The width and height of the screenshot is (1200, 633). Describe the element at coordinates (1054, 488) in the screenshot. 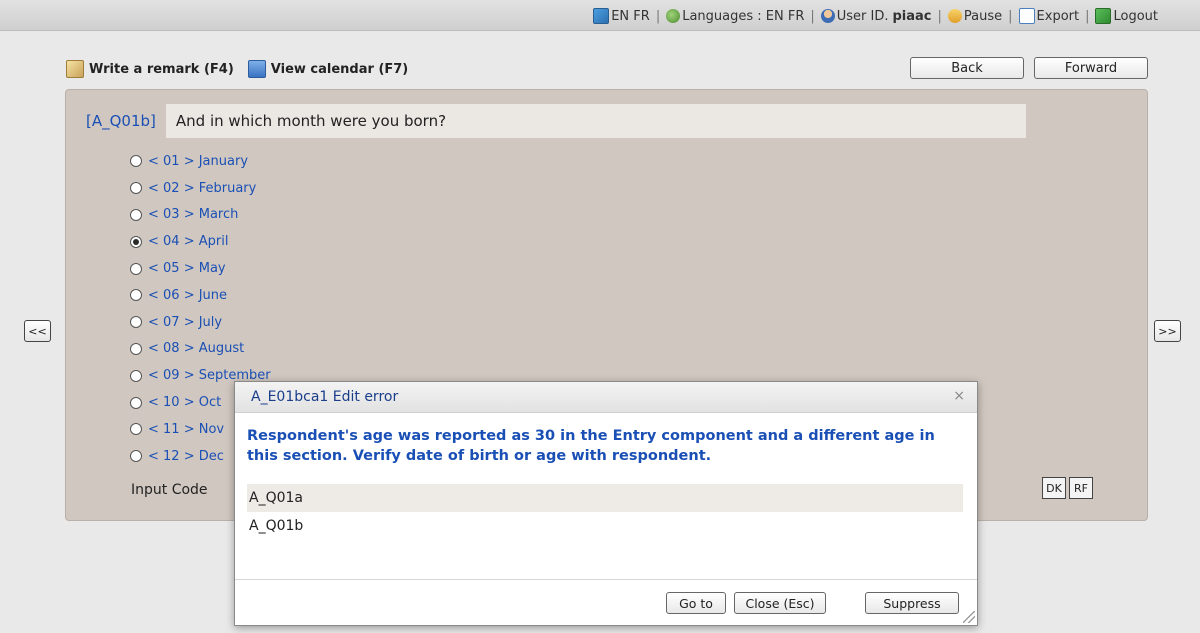

I see `dk-button: DK` at that location.